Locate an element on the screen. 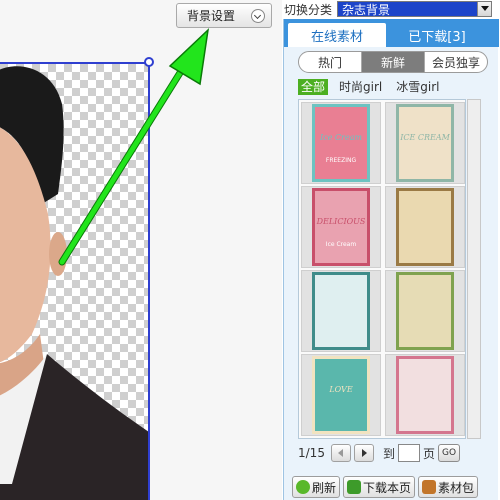  category-switcher: 切换分类 杂志背景 is located at coordinates (391, 9).